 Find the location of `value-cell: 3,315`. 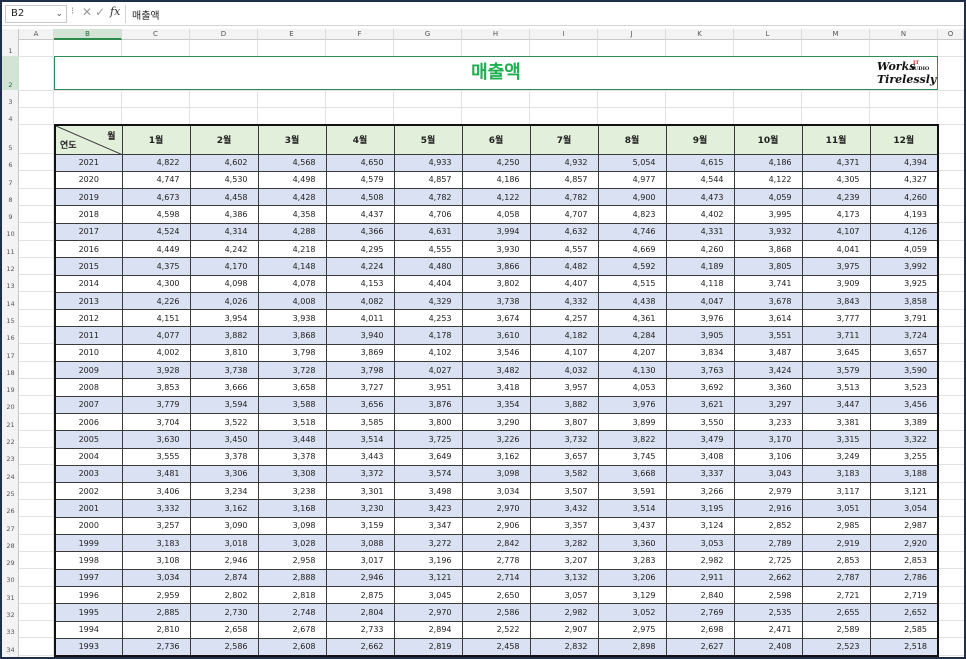

value-cell: 3,315 is located at coordinates (836, 439).